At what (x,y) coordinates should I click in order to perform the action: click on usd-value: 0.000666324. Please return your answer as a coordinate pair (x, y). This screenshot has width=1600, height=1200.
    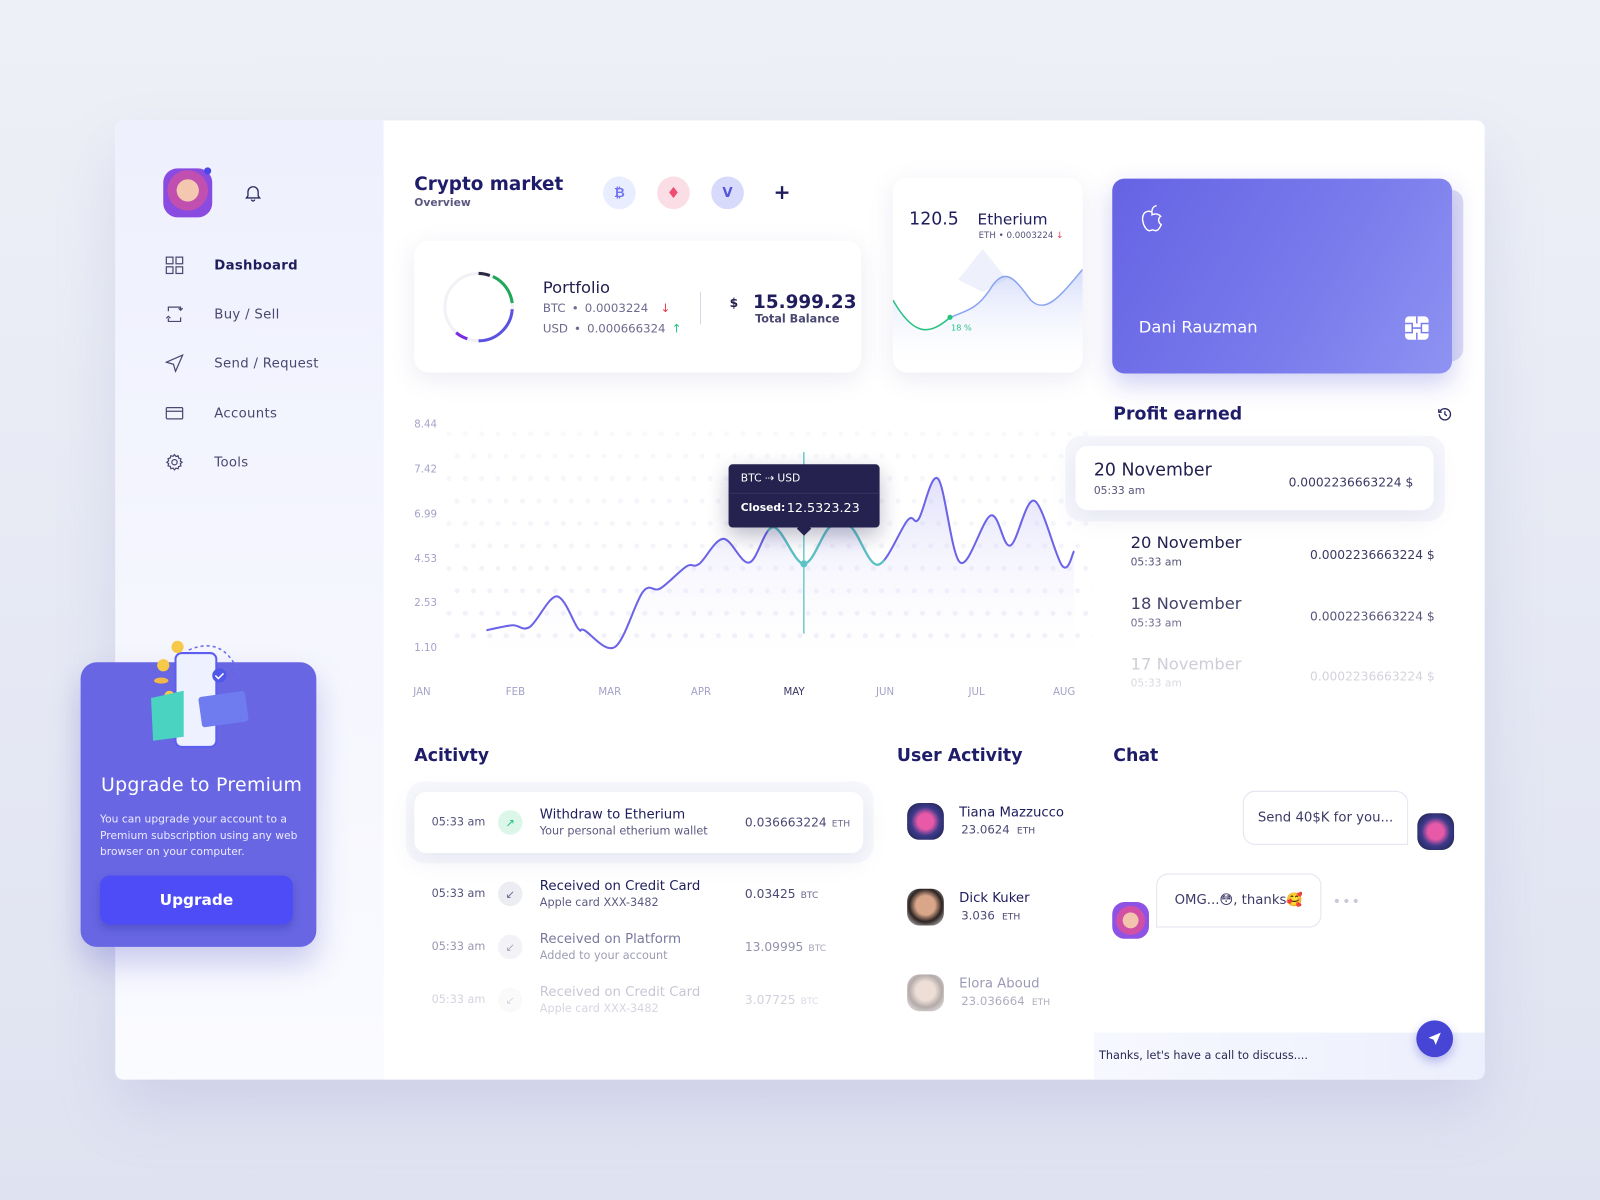
    Looking at the image, I should click on (626, 328).